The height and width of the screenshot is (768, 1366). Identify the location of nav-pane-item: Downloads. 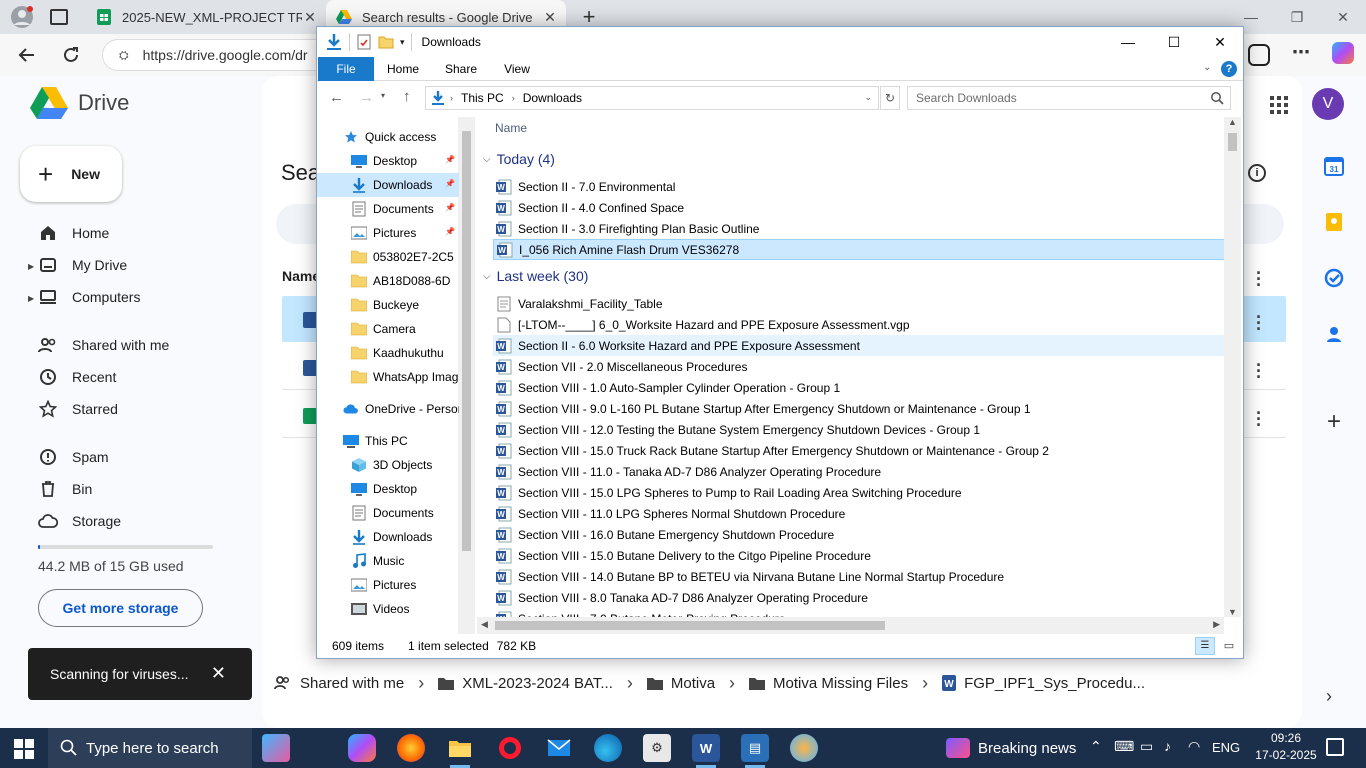
(388, 537).